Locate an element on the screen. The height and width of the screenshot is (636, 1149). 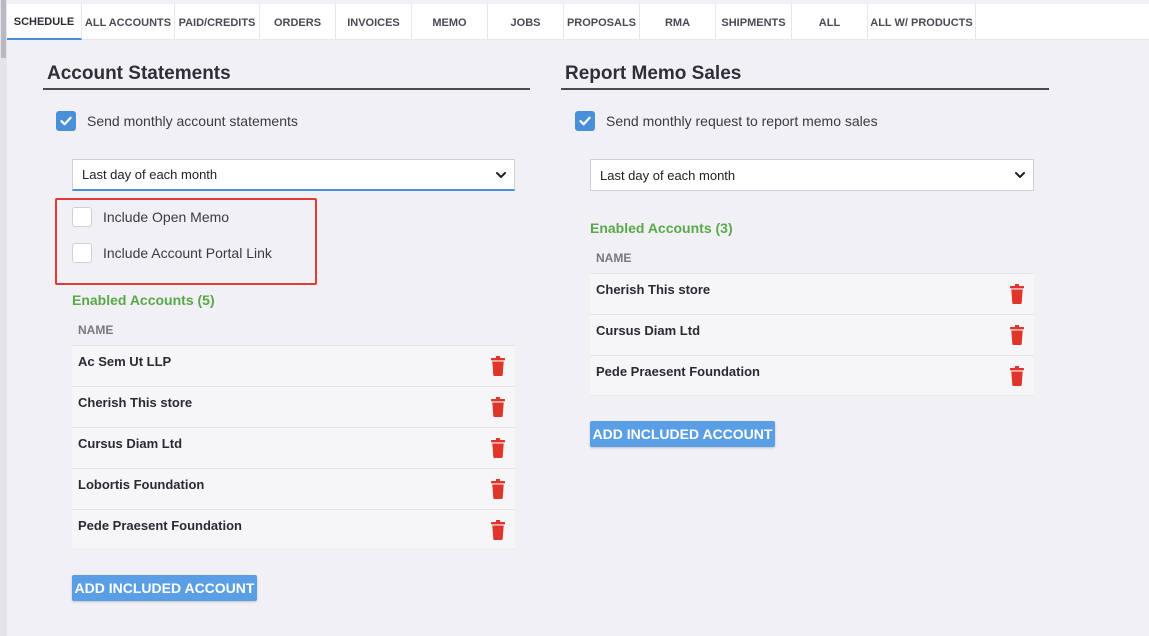
tab-jobs: JOBS is located at coordinates (526, 22).